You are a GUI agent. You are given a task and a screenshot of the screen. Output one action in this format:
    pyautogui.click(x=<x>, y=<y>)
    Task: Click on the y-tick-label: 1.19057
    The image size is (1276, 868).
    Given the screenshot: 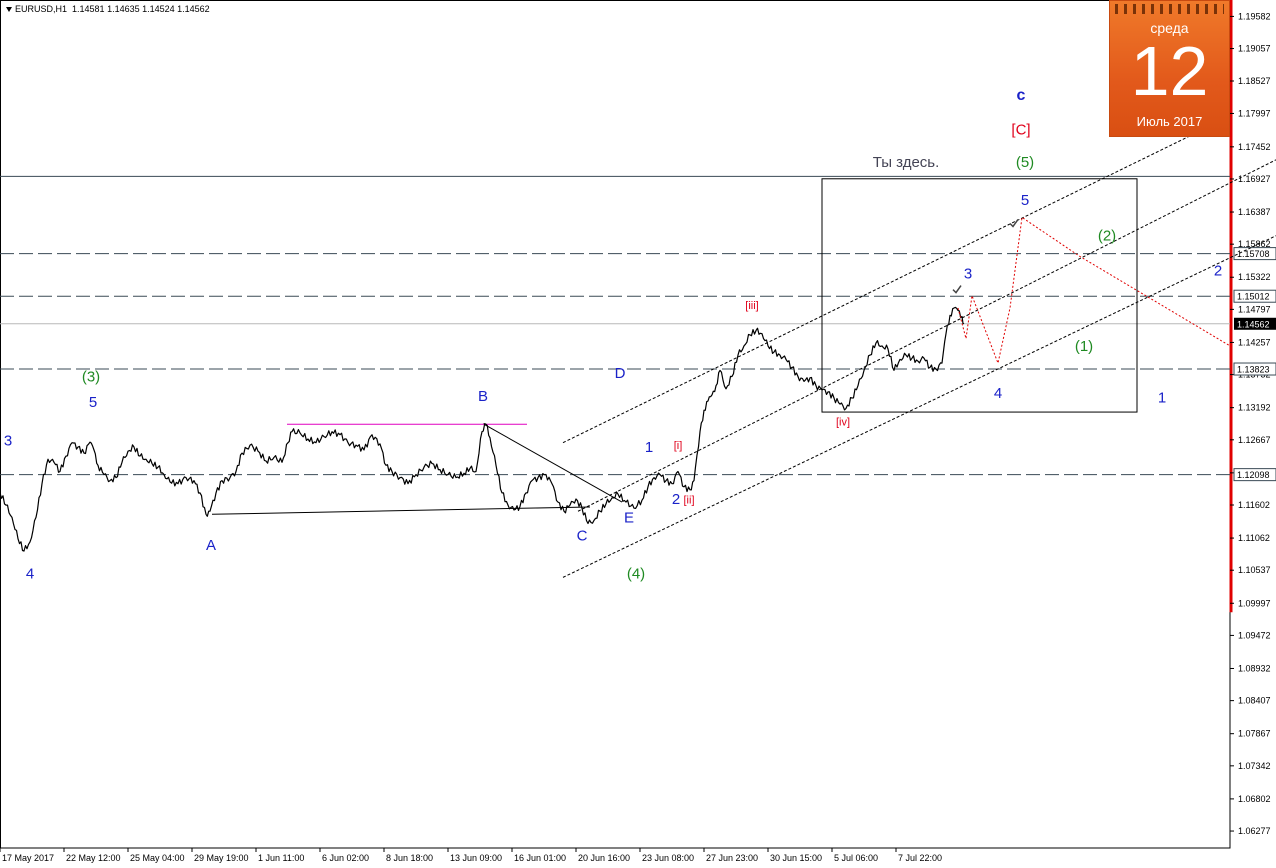 What is the action you would take?
    pyautogui.click(x=1254, y=49)
    